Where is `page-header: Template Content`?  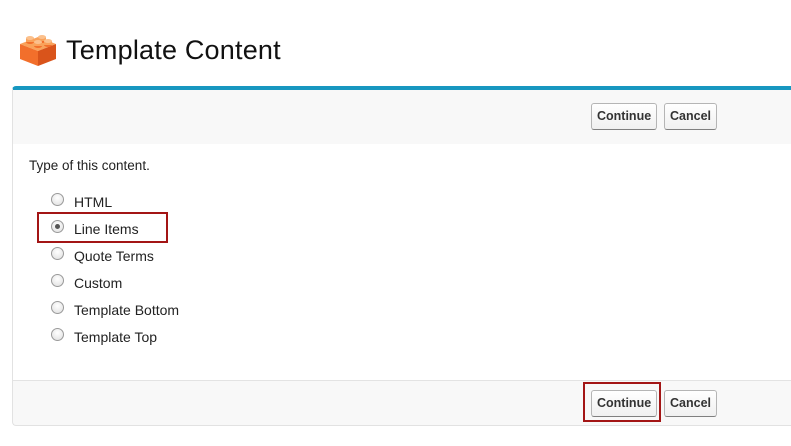 page-header: Template Content is located at coordinates (149, 50).